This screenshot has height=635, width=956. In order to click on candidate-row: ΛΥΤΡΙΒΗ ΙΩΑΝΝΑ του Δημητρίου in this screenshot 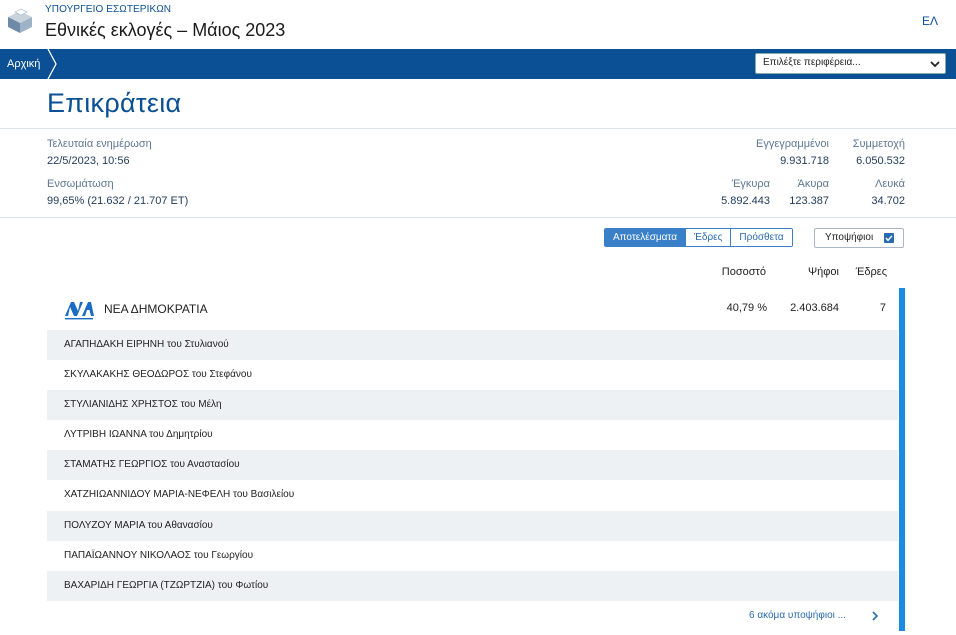, I will do `click(138, 435)`.